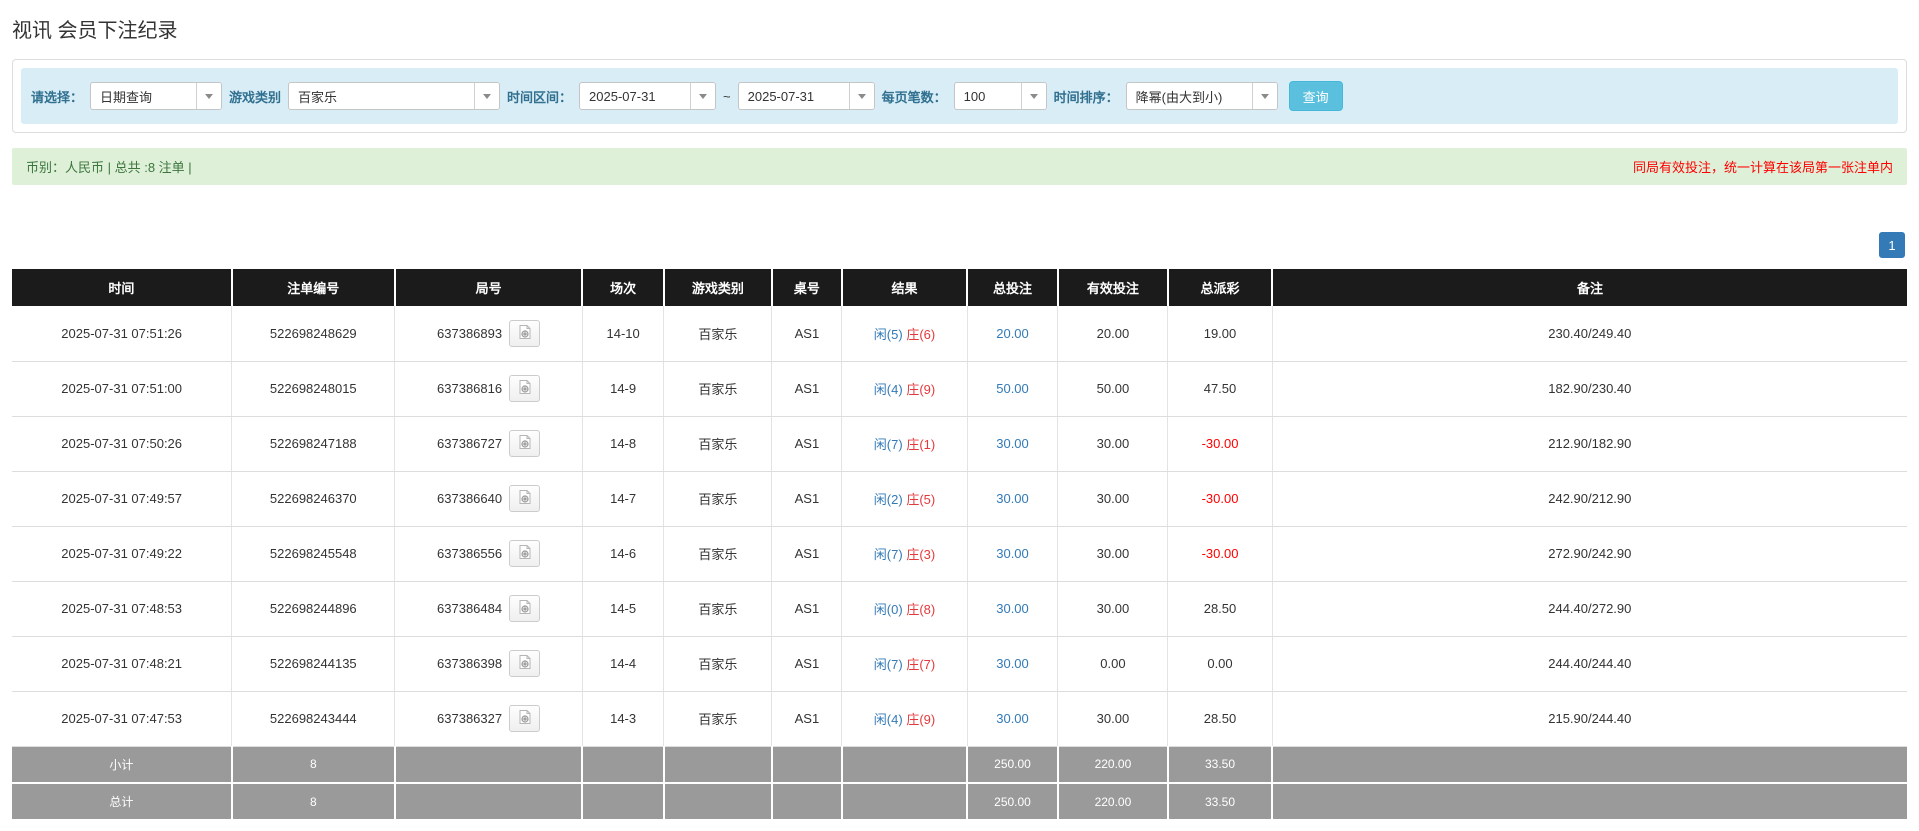  What do you see at coordinates (1179, 97) in the screenshot?
I see `sort-select-value: 降幂(由大到小)` at bounding box center [1179, 97].